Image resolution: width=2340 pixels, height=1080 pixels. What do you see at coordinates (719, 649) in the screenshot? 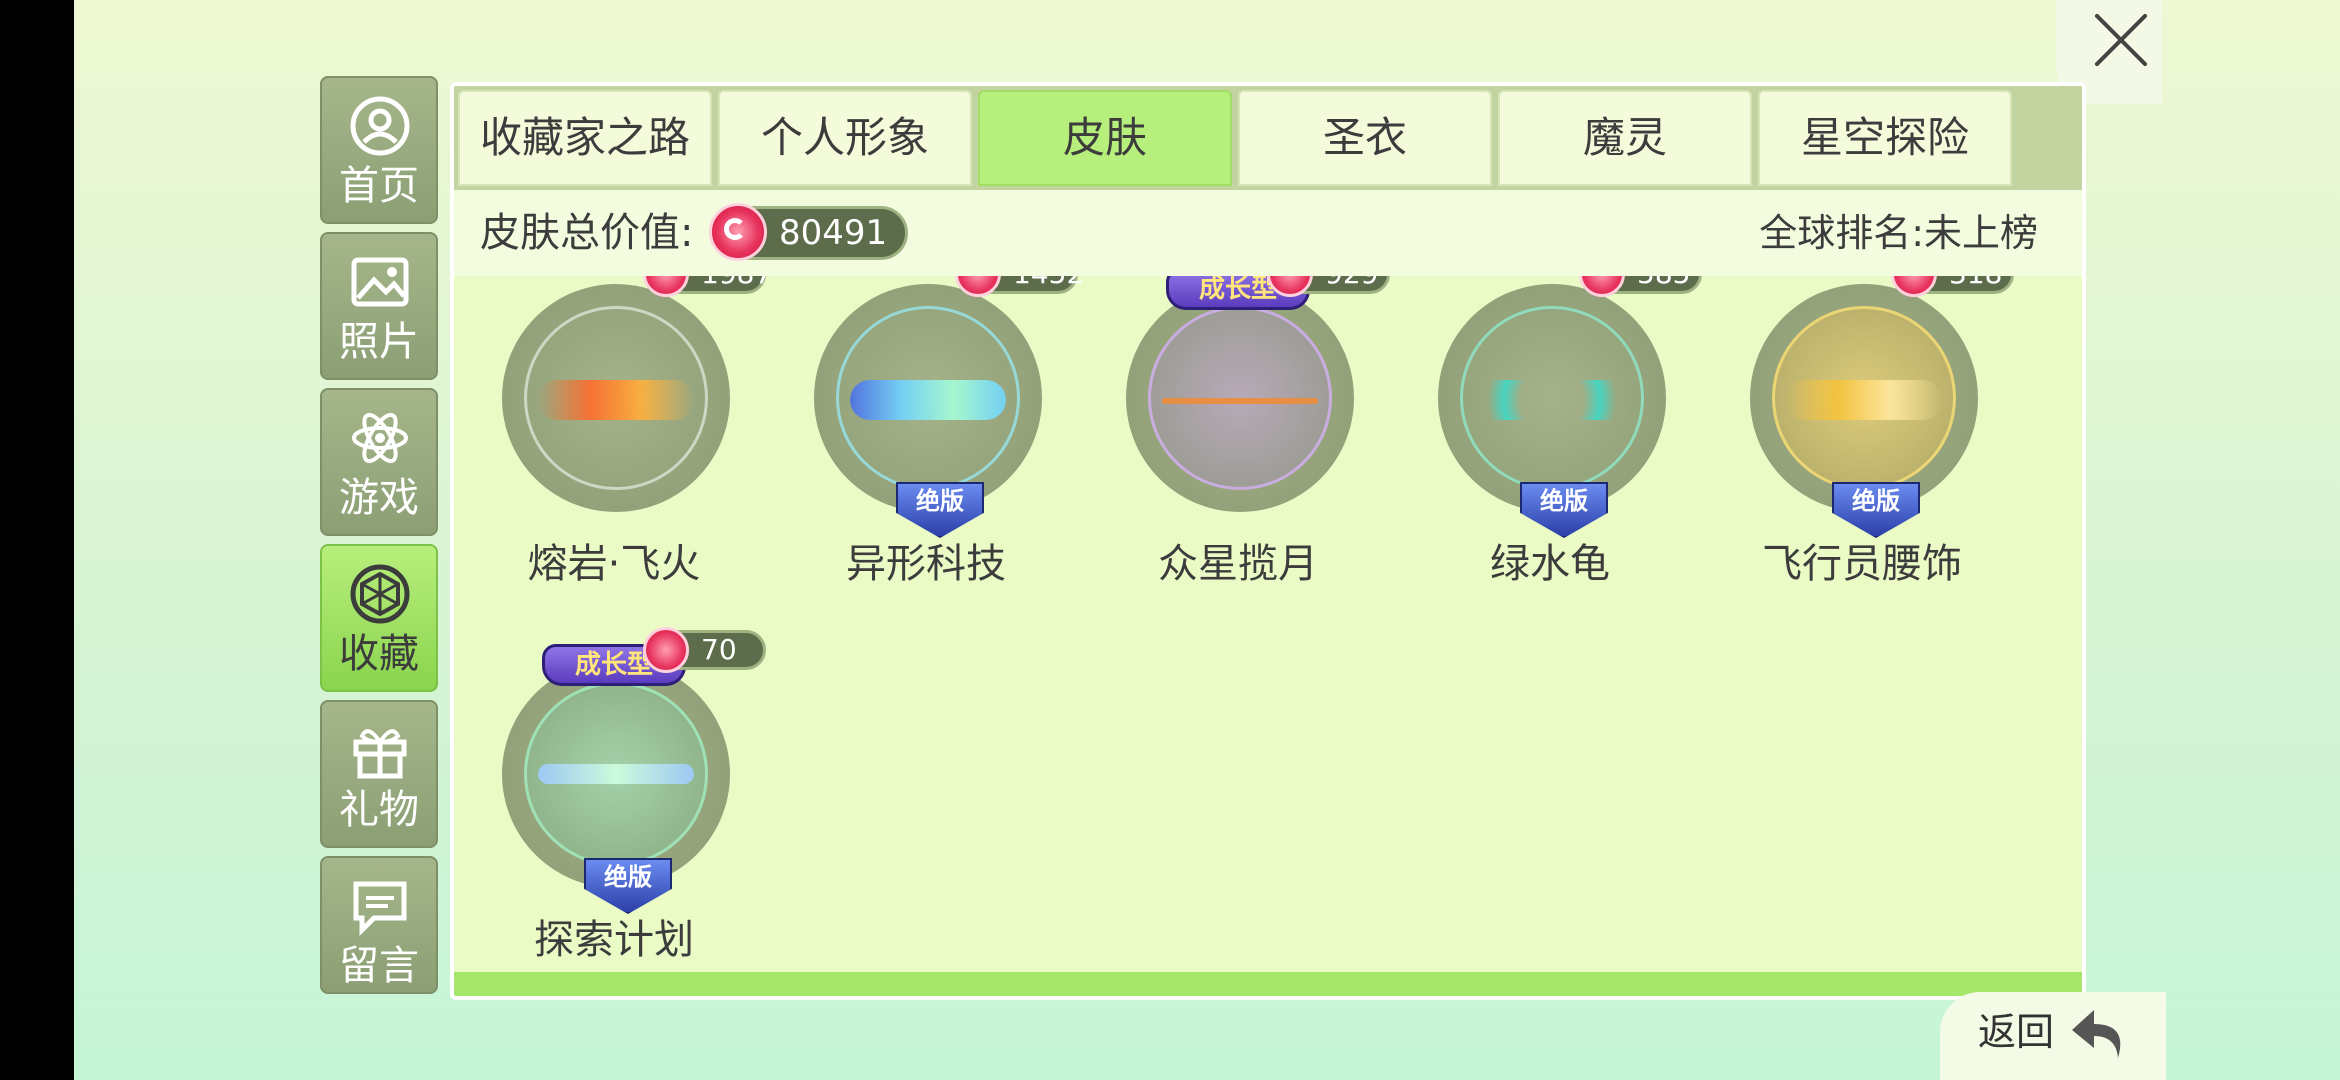
I see `price-value: 70` at bounding box center [719, 649].